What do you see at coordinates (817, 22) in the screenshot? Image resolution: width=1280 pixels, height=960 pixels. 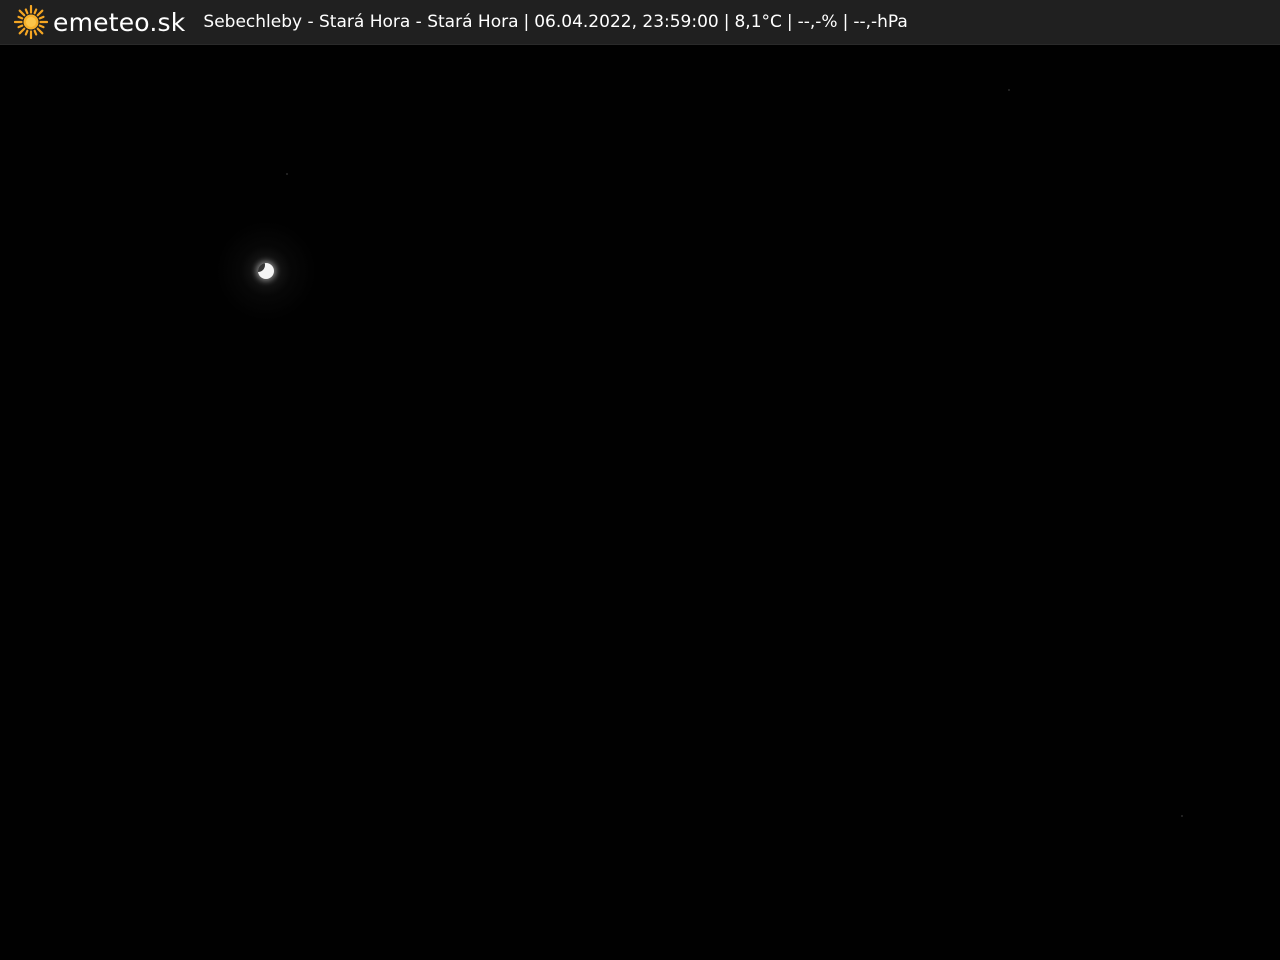 I see `humidity-label: --,-%` at bounding box center [817, 22].